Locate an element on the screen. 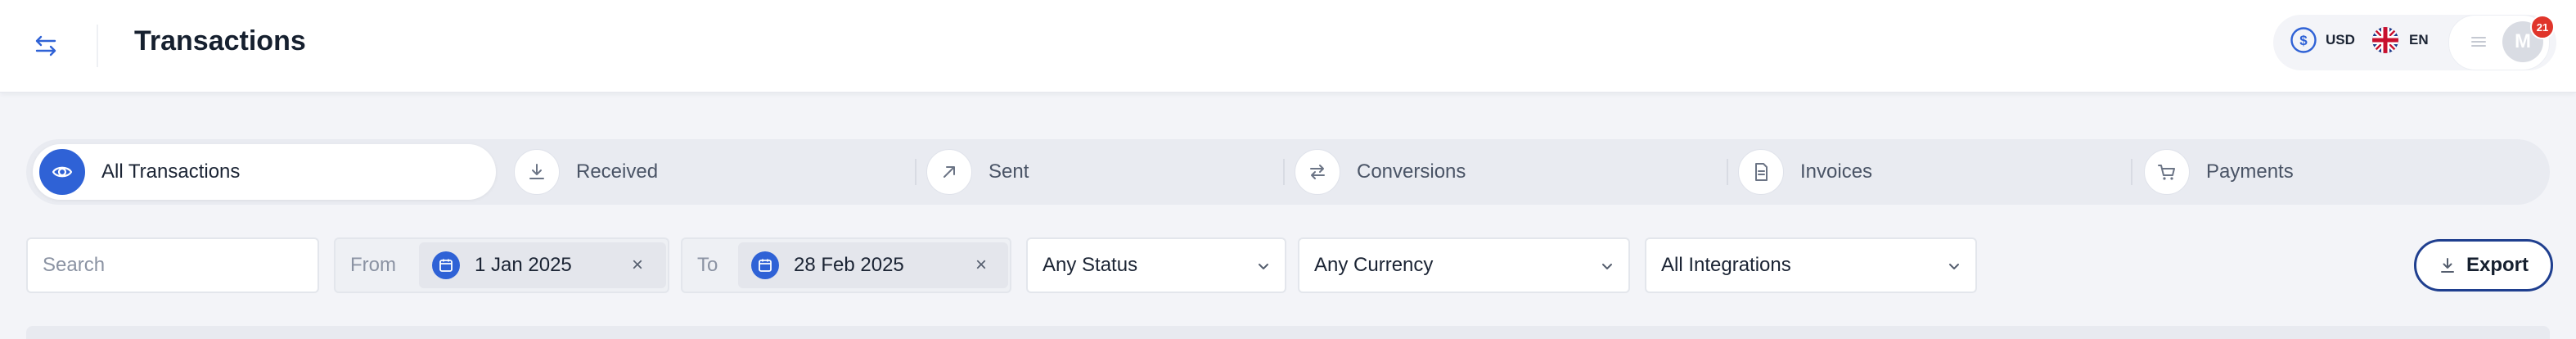  from-date-picker: 1 Jan 2025 × is located at coordinates (542, 265).